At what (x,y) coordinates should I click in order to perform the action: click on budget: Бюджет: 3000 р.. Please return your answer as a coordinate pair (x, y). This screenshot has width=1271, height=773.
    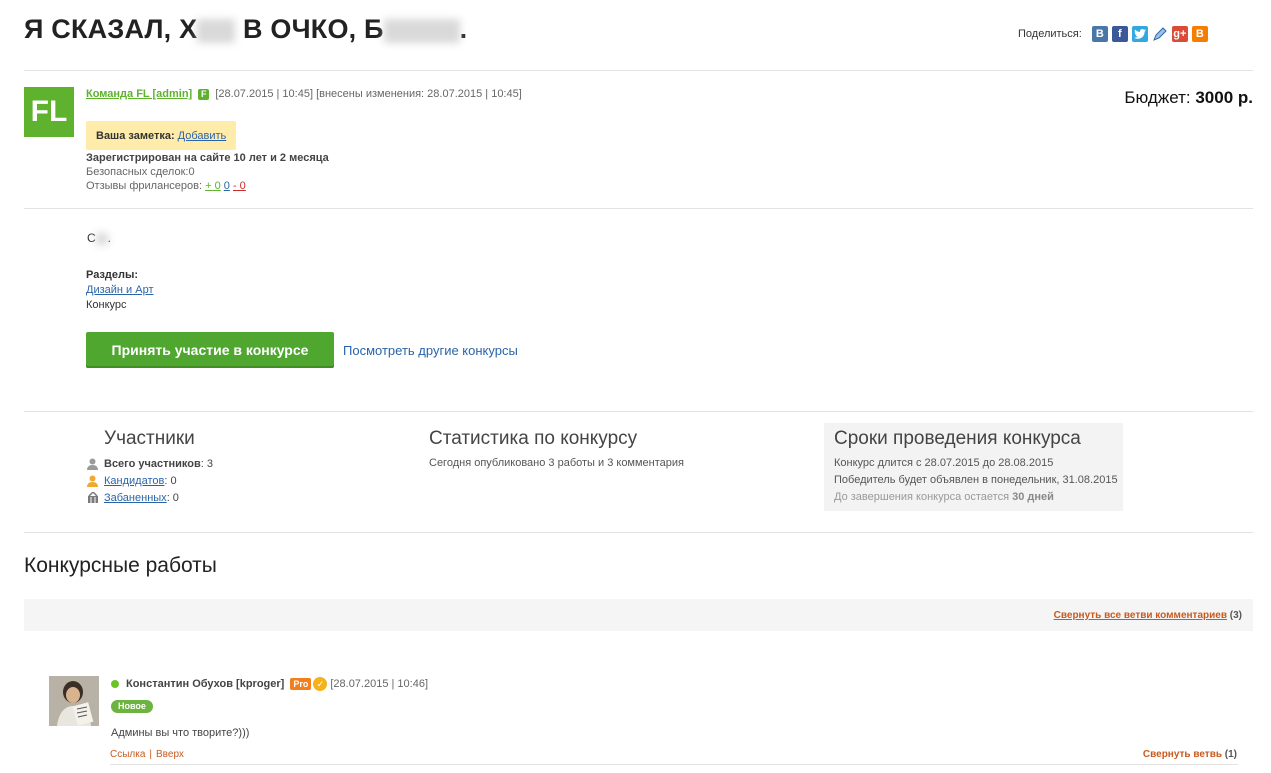
    Looking at the image, I should click on (1188, 98).